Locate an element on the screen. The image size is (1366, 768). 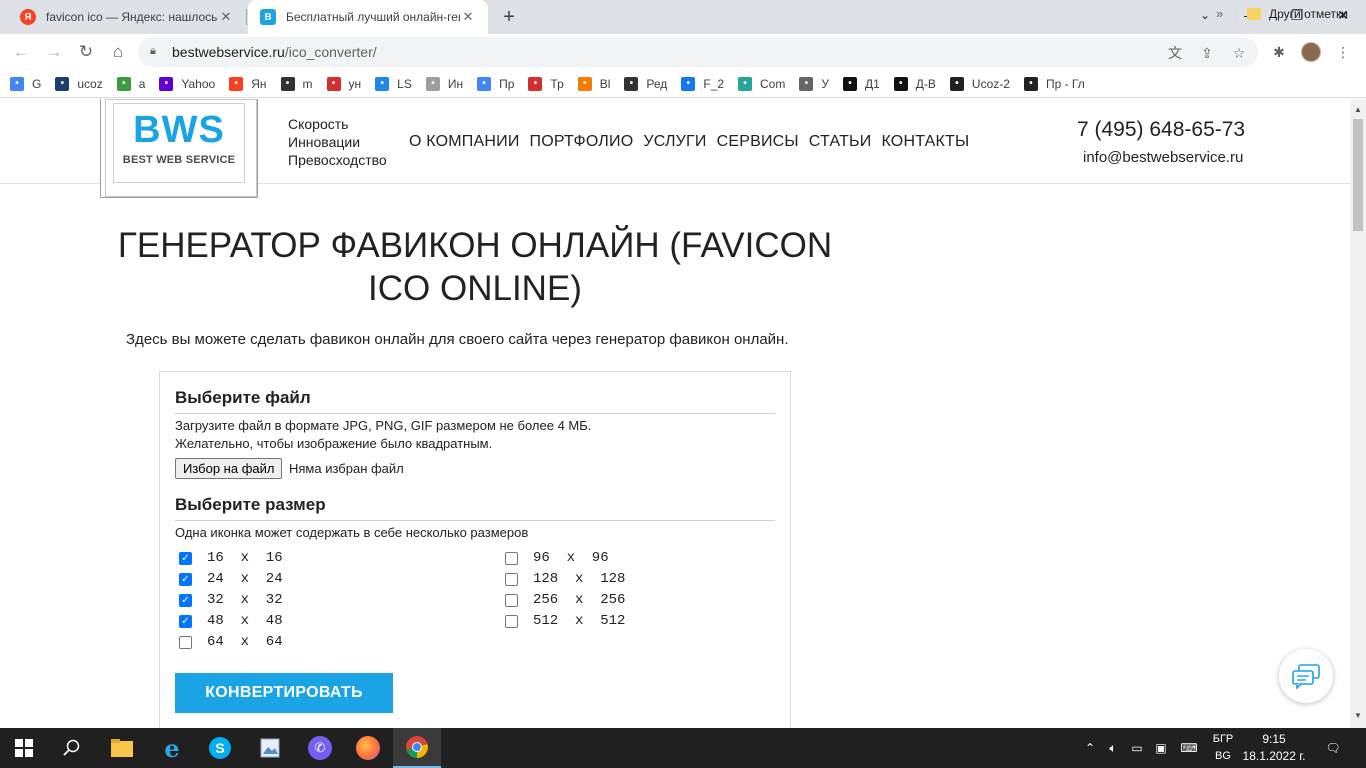
internet-explorer-button: e is located at coordinates (172, 748).